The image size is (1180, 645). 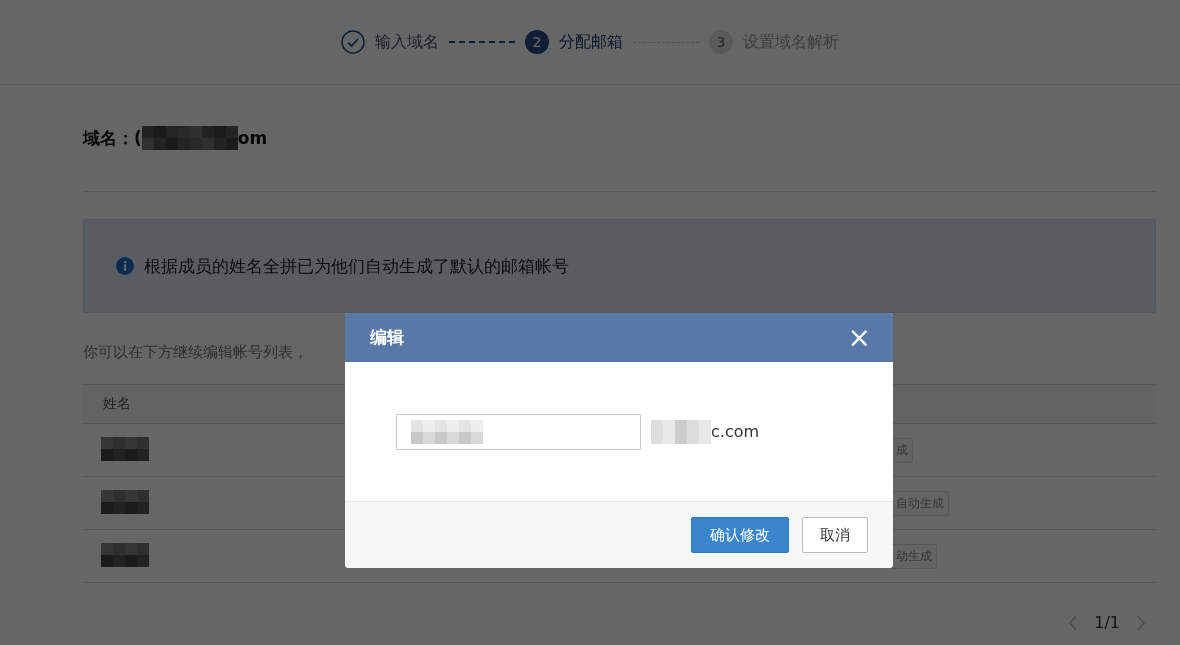 What do you see at coordinates (387, 337) in the screenshot?
I see `dialog-title: 编辑` at bounding box center [387, 337].